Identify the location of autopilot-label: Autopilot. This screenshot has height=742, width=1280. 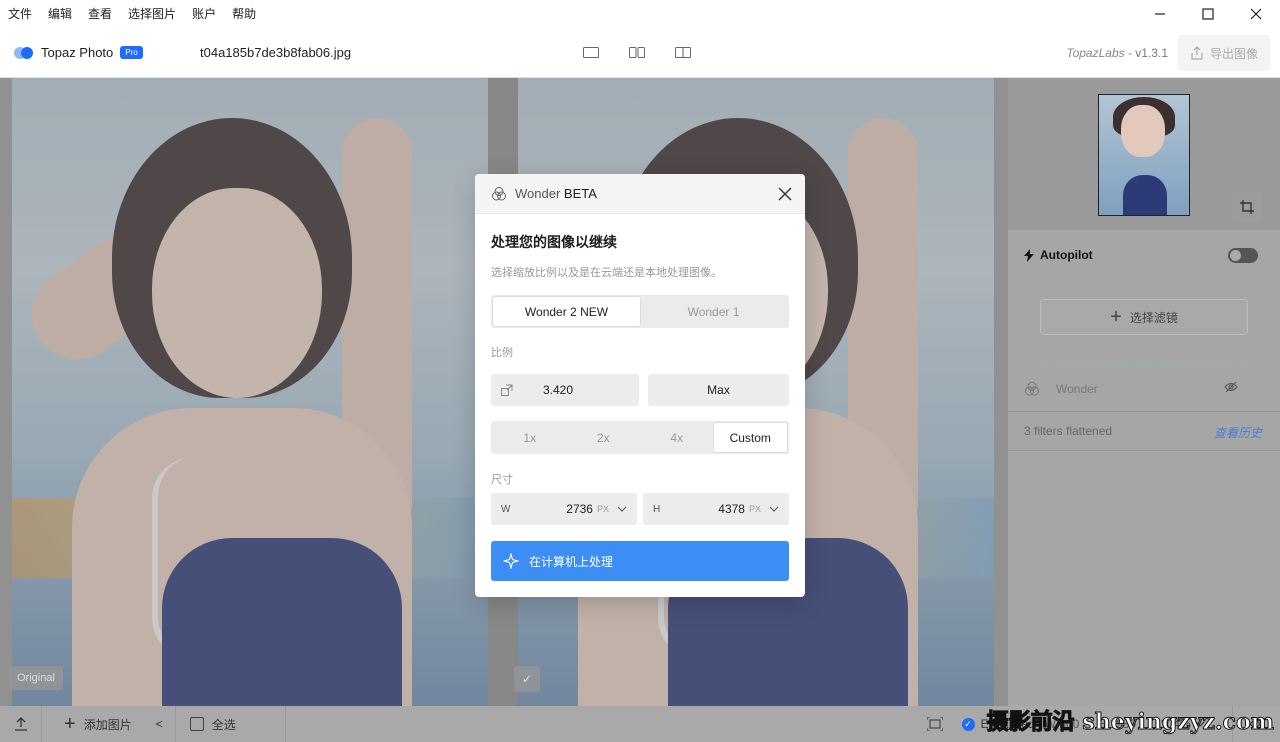
(1066, 255).